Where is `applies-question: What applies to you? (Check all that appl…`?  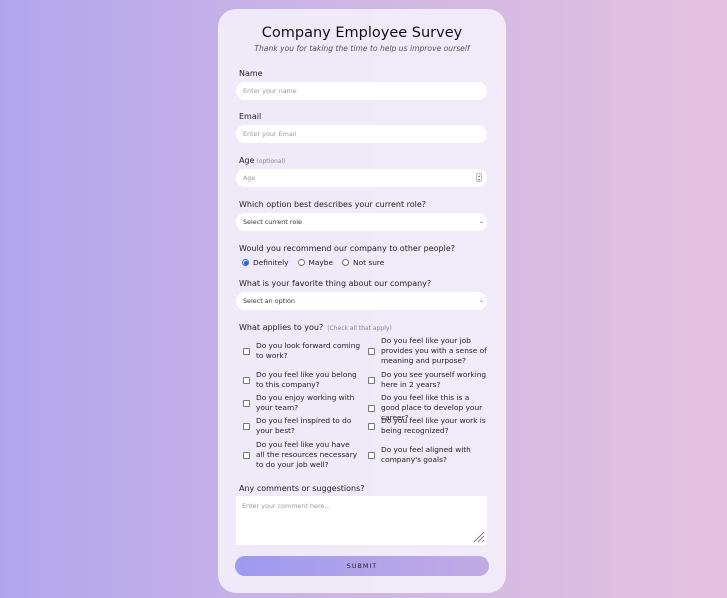 applies-question: What applies to you? (Check all that appl… is located at coordinates (315, 327).